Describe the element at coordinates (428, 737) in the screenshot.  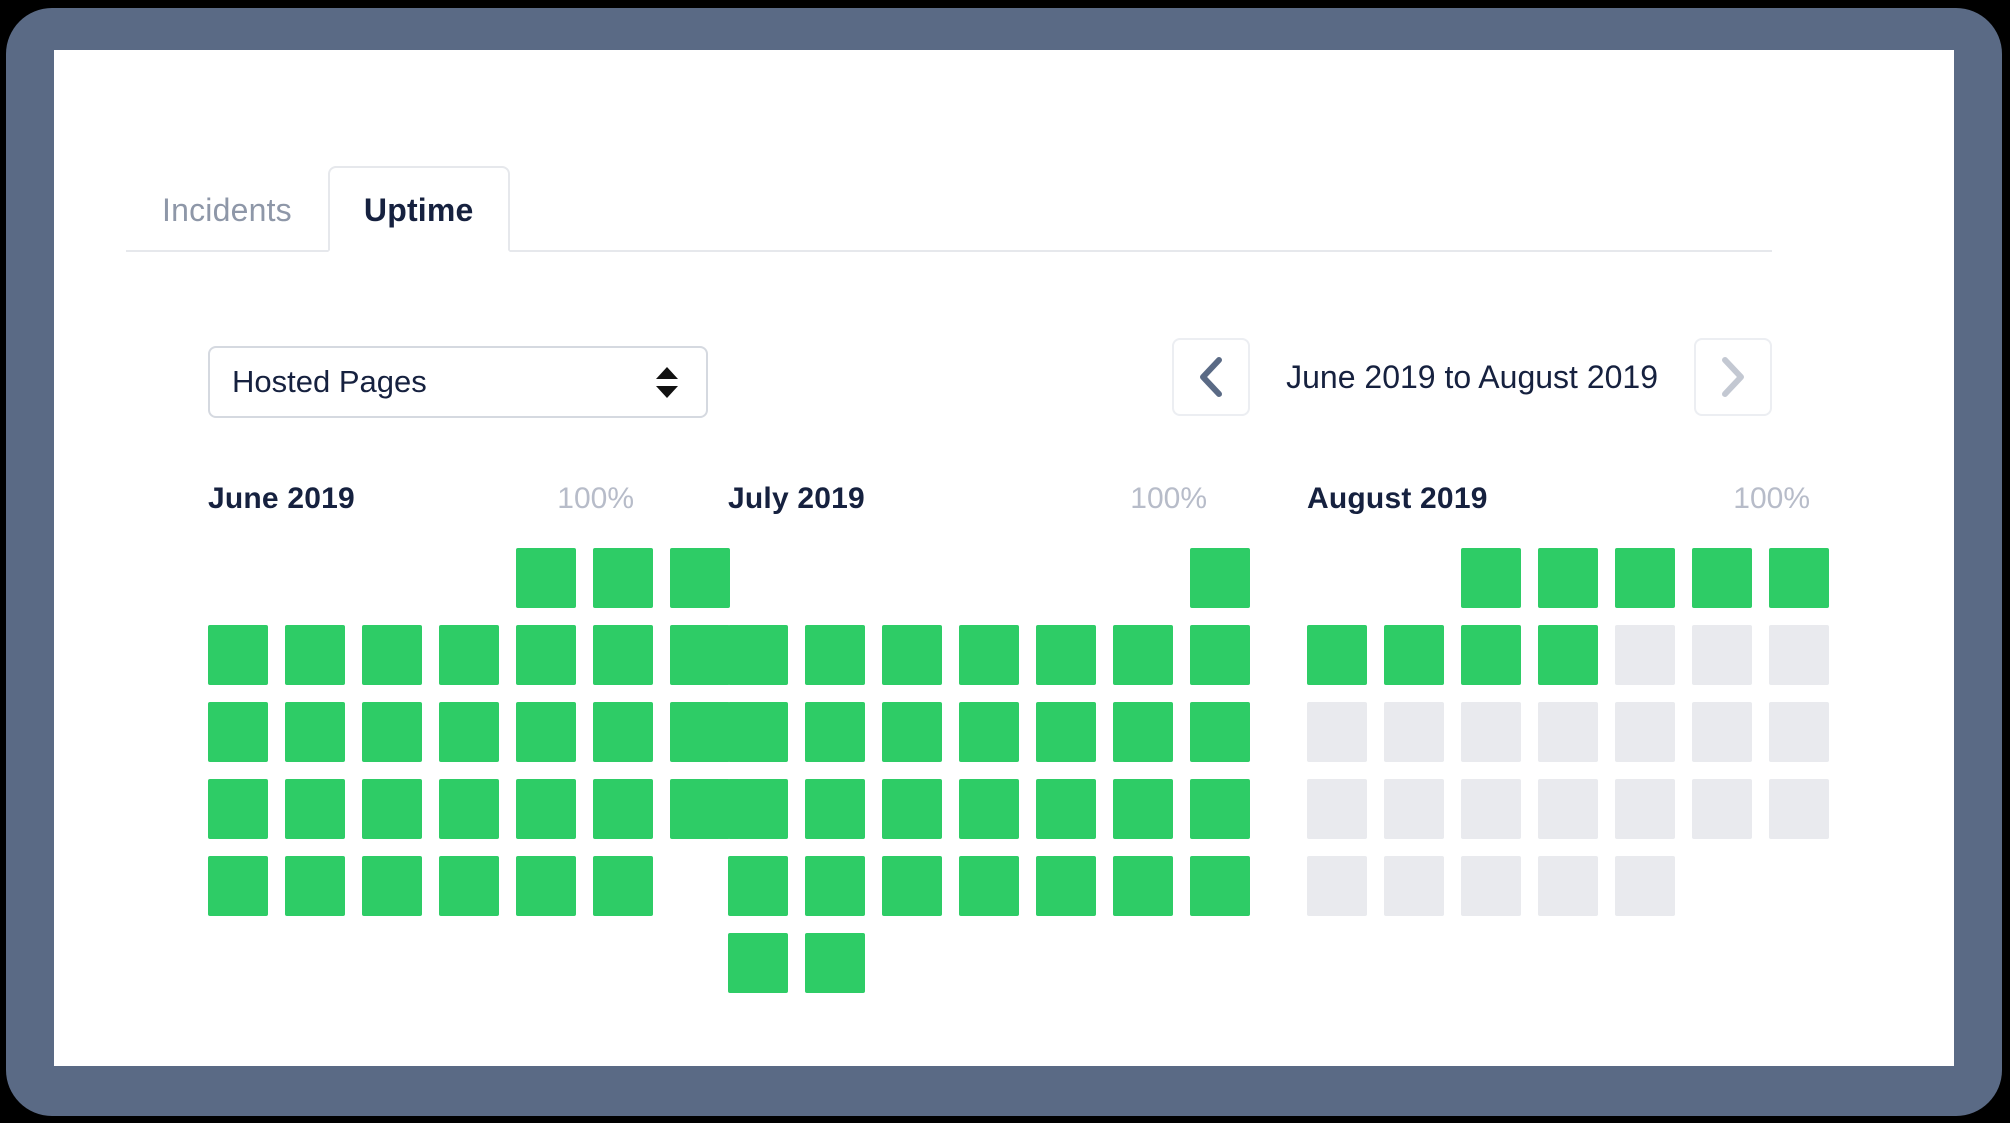
I see `month-column: June 2019 100%` at that location.